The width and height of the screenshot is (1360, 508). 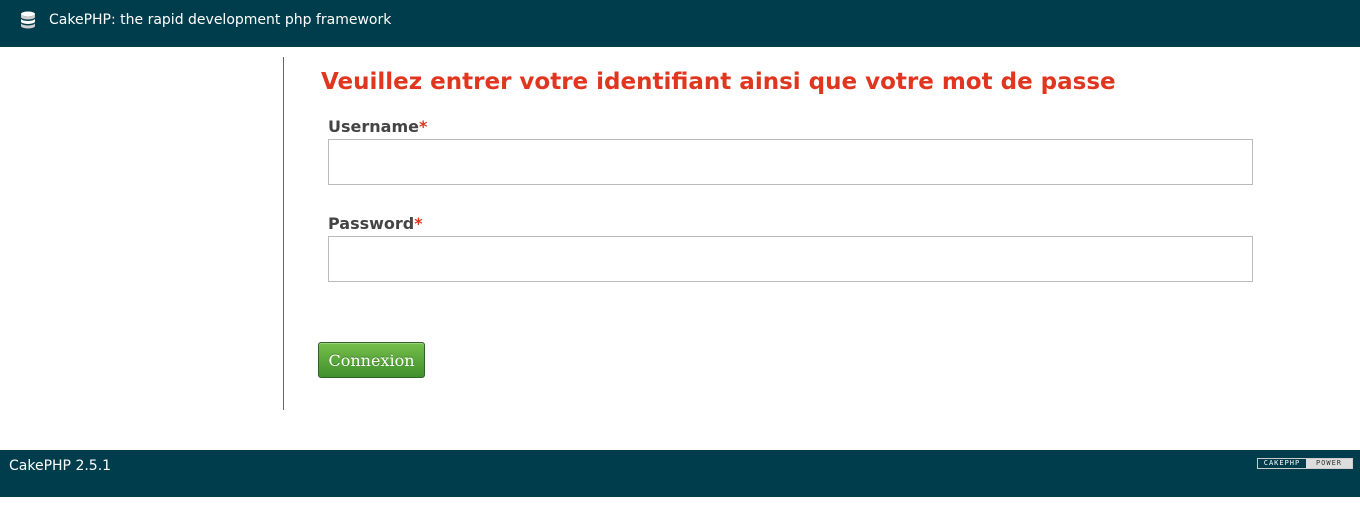 I want to click on username-label-text: Username, so click(x=373, y=126).